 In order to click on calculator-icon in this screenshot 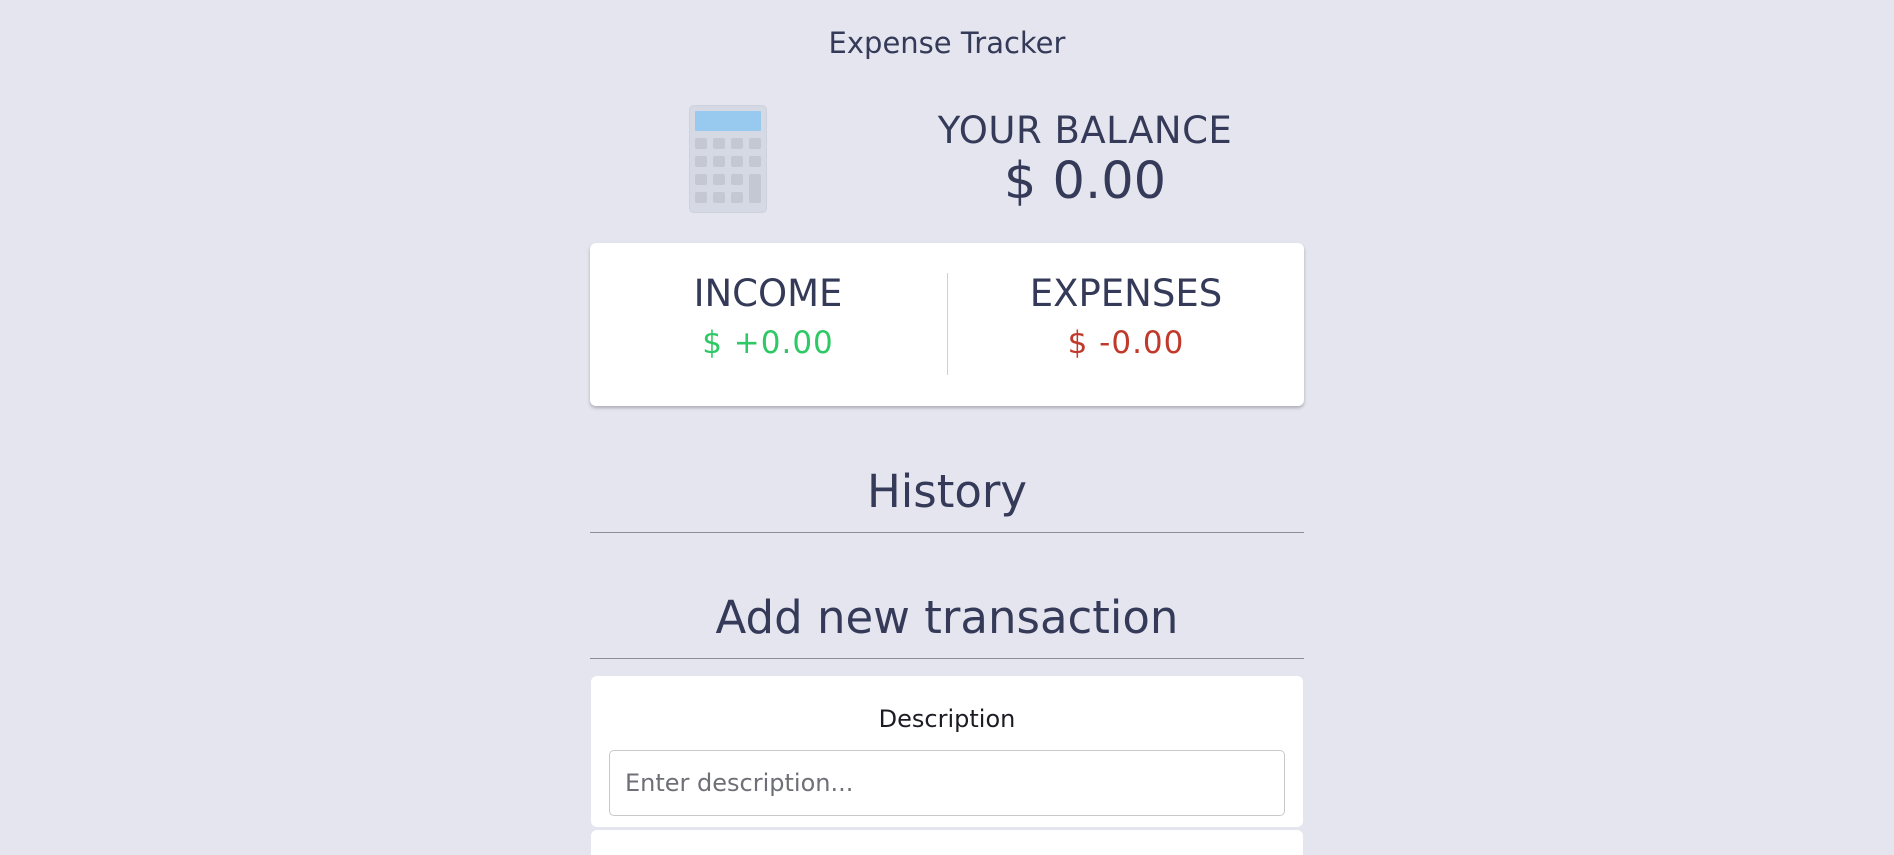, I will do `click(728, 159)`.